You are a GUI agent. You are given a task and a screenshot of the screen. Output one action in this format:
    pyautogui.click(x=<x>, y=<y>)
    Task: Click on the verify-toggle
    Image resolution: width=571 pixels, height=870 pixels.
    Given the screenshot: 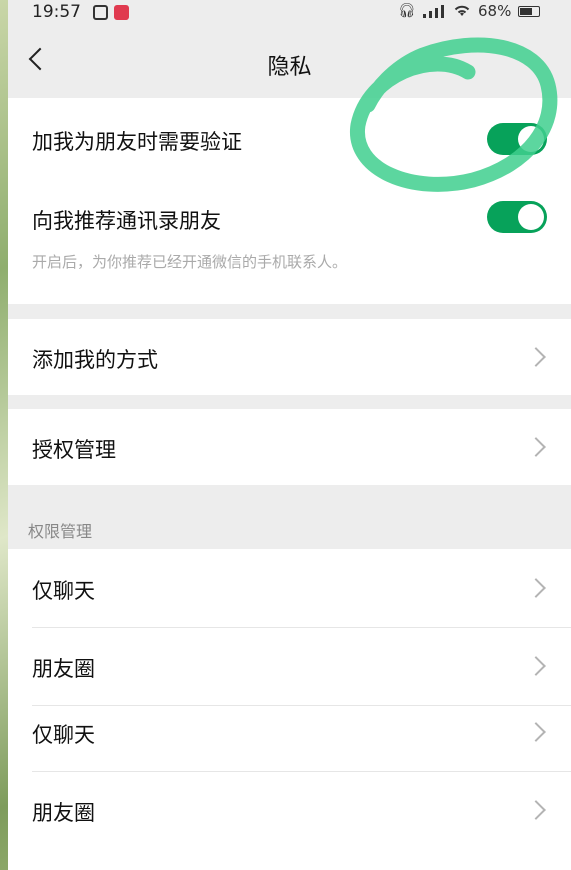 What is the action you would take?
    pyautogui.click(x=517, y=139)
    